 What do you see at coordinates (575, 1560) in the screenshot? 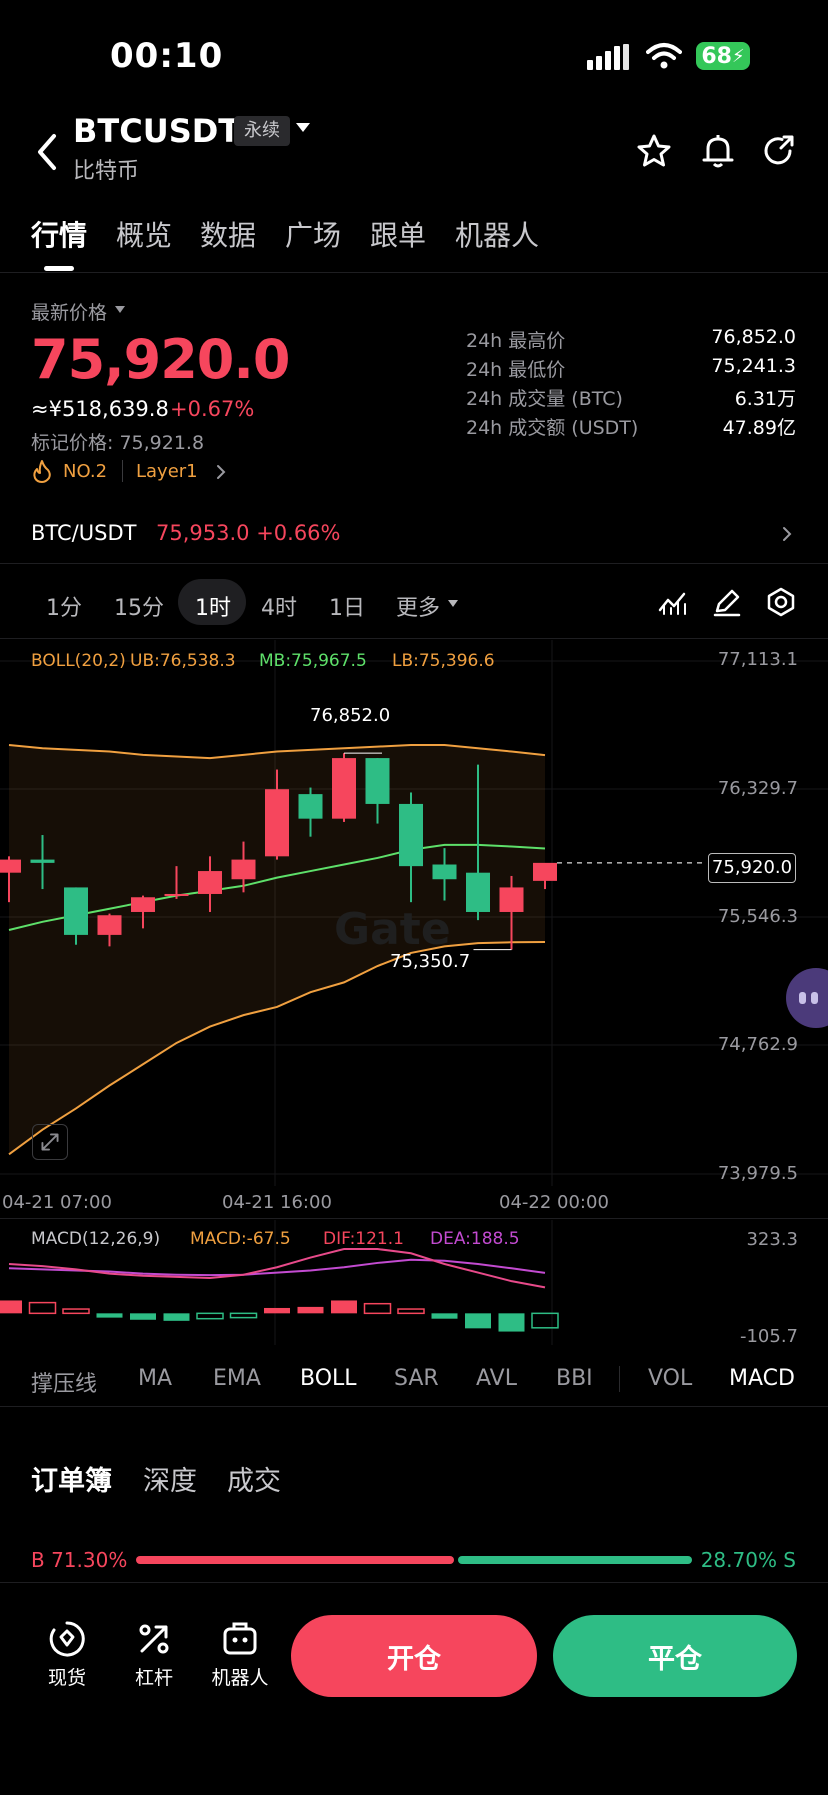
I see `sell-ratio-bar` at bounding box center [575, 1560].